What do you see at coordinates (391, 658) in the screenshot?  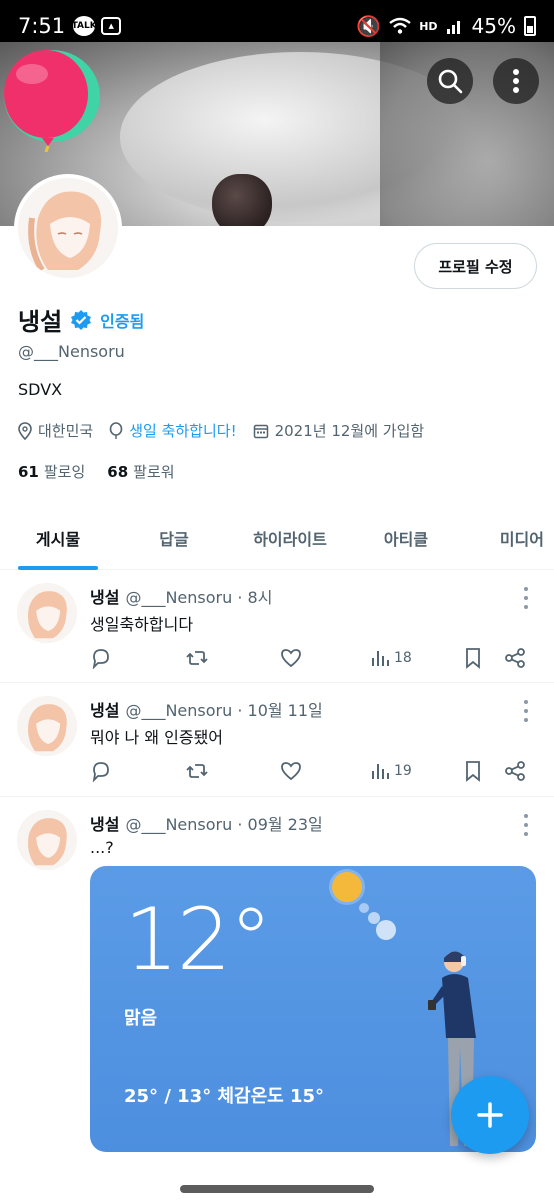 I see `views-button: 18` at bounding box center [391, 658].